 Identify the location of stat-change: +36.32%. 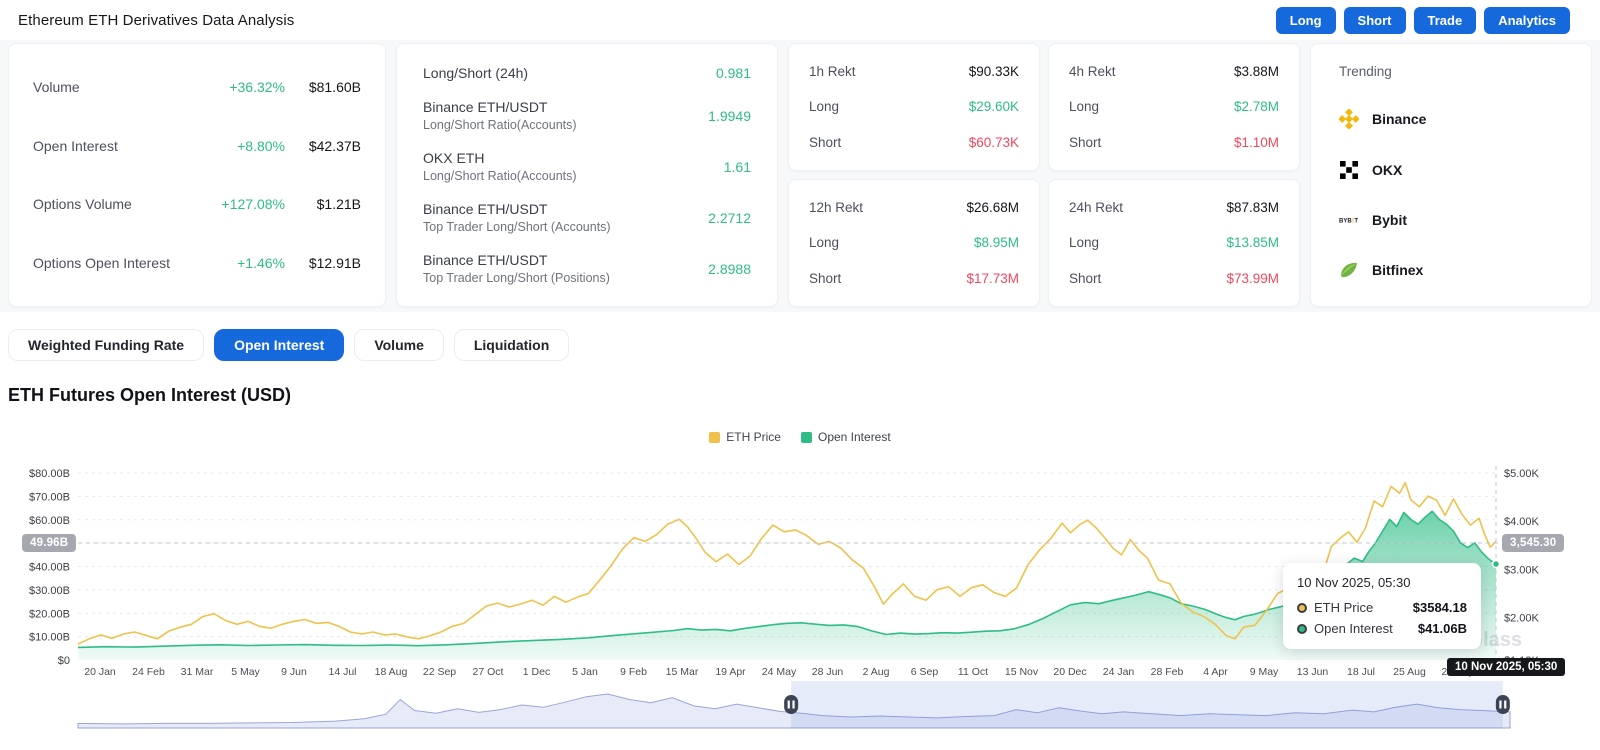
(257, 87).